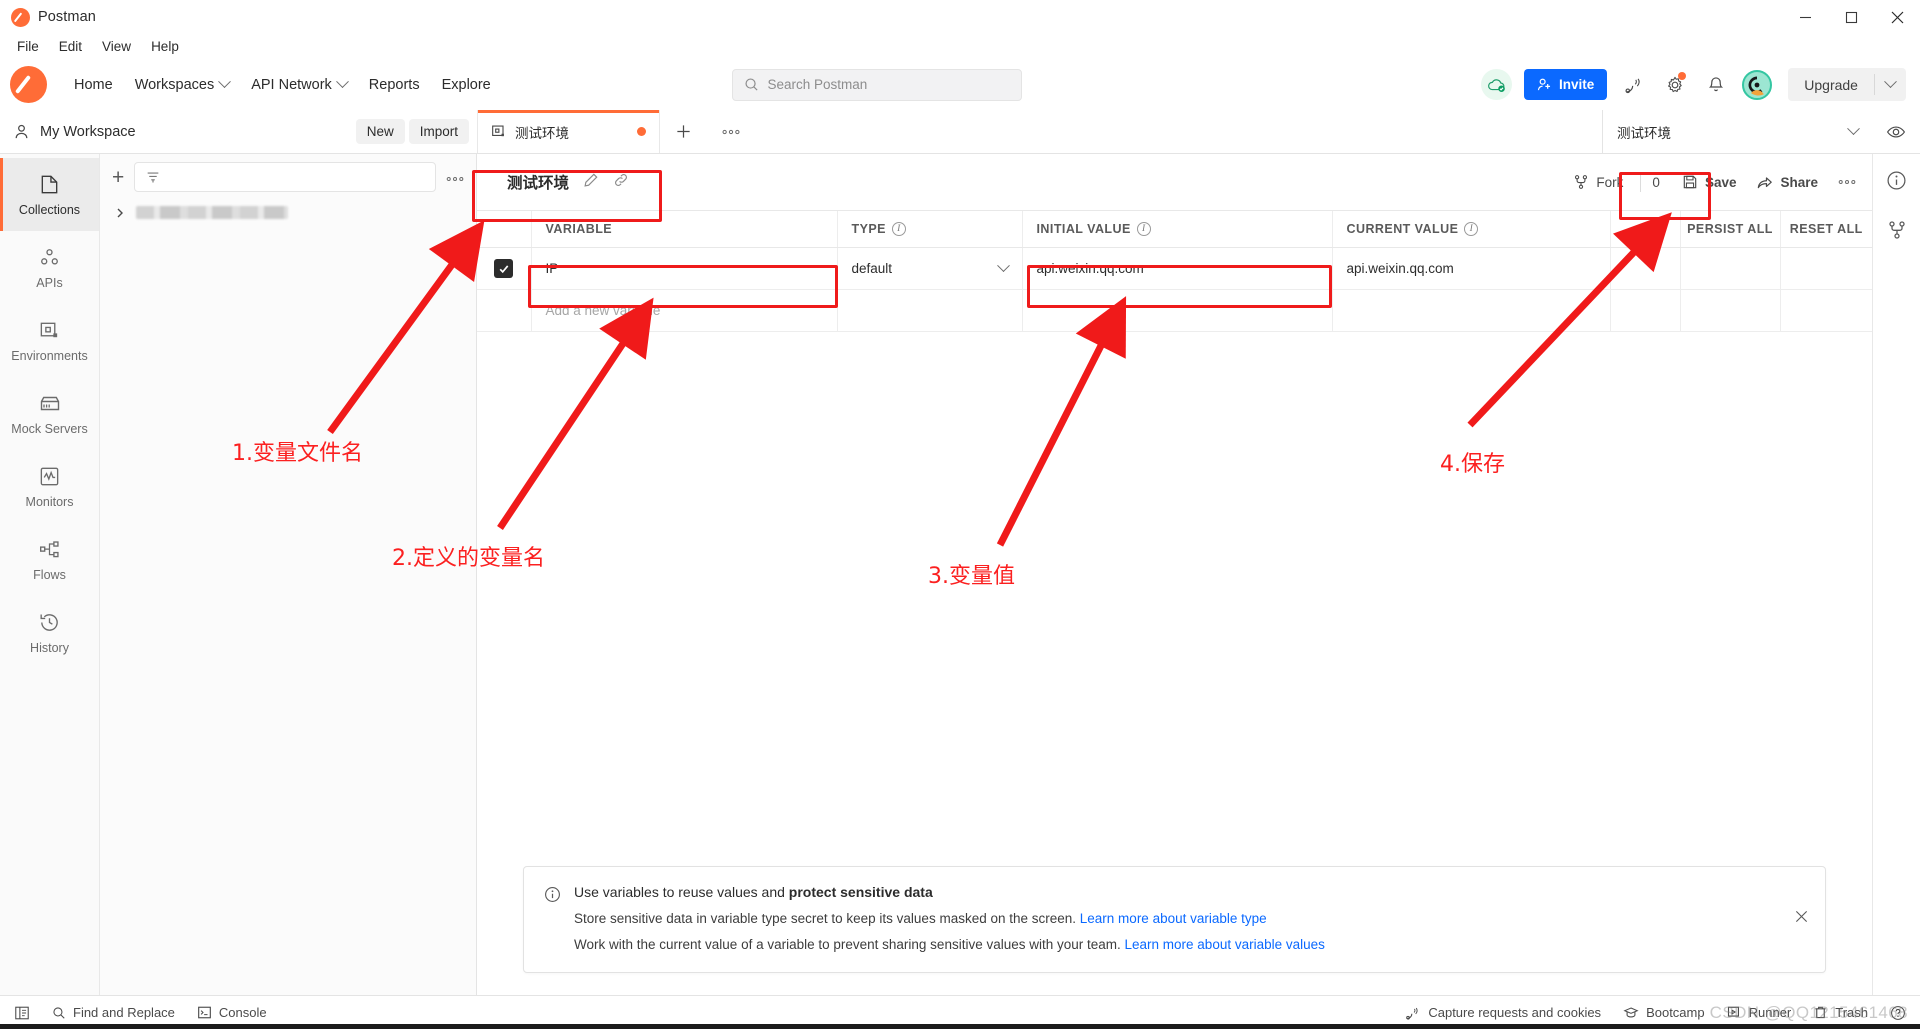  I want to click on tab-options-icon, so click(731, 131).